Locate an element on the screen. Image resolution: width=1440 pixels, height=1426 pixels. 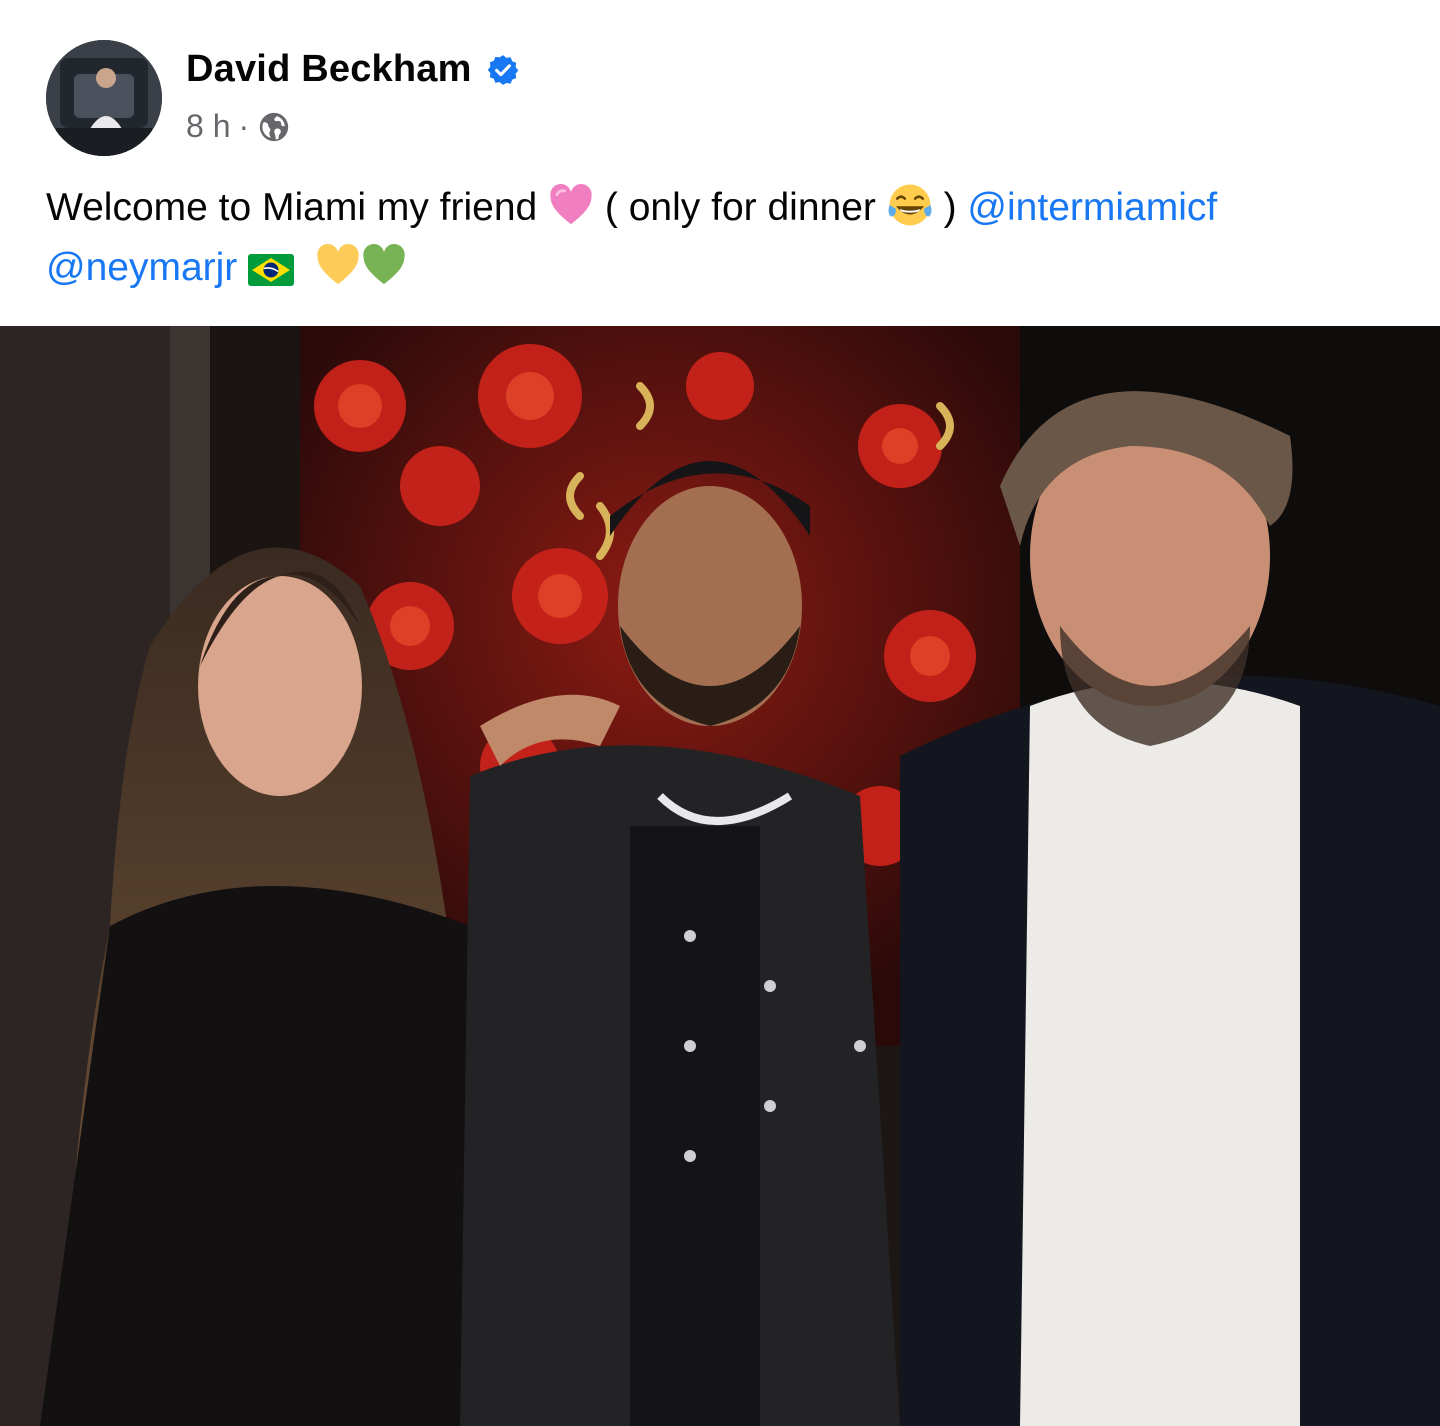
pink-heart-icon is located at coordinates (571, 204).